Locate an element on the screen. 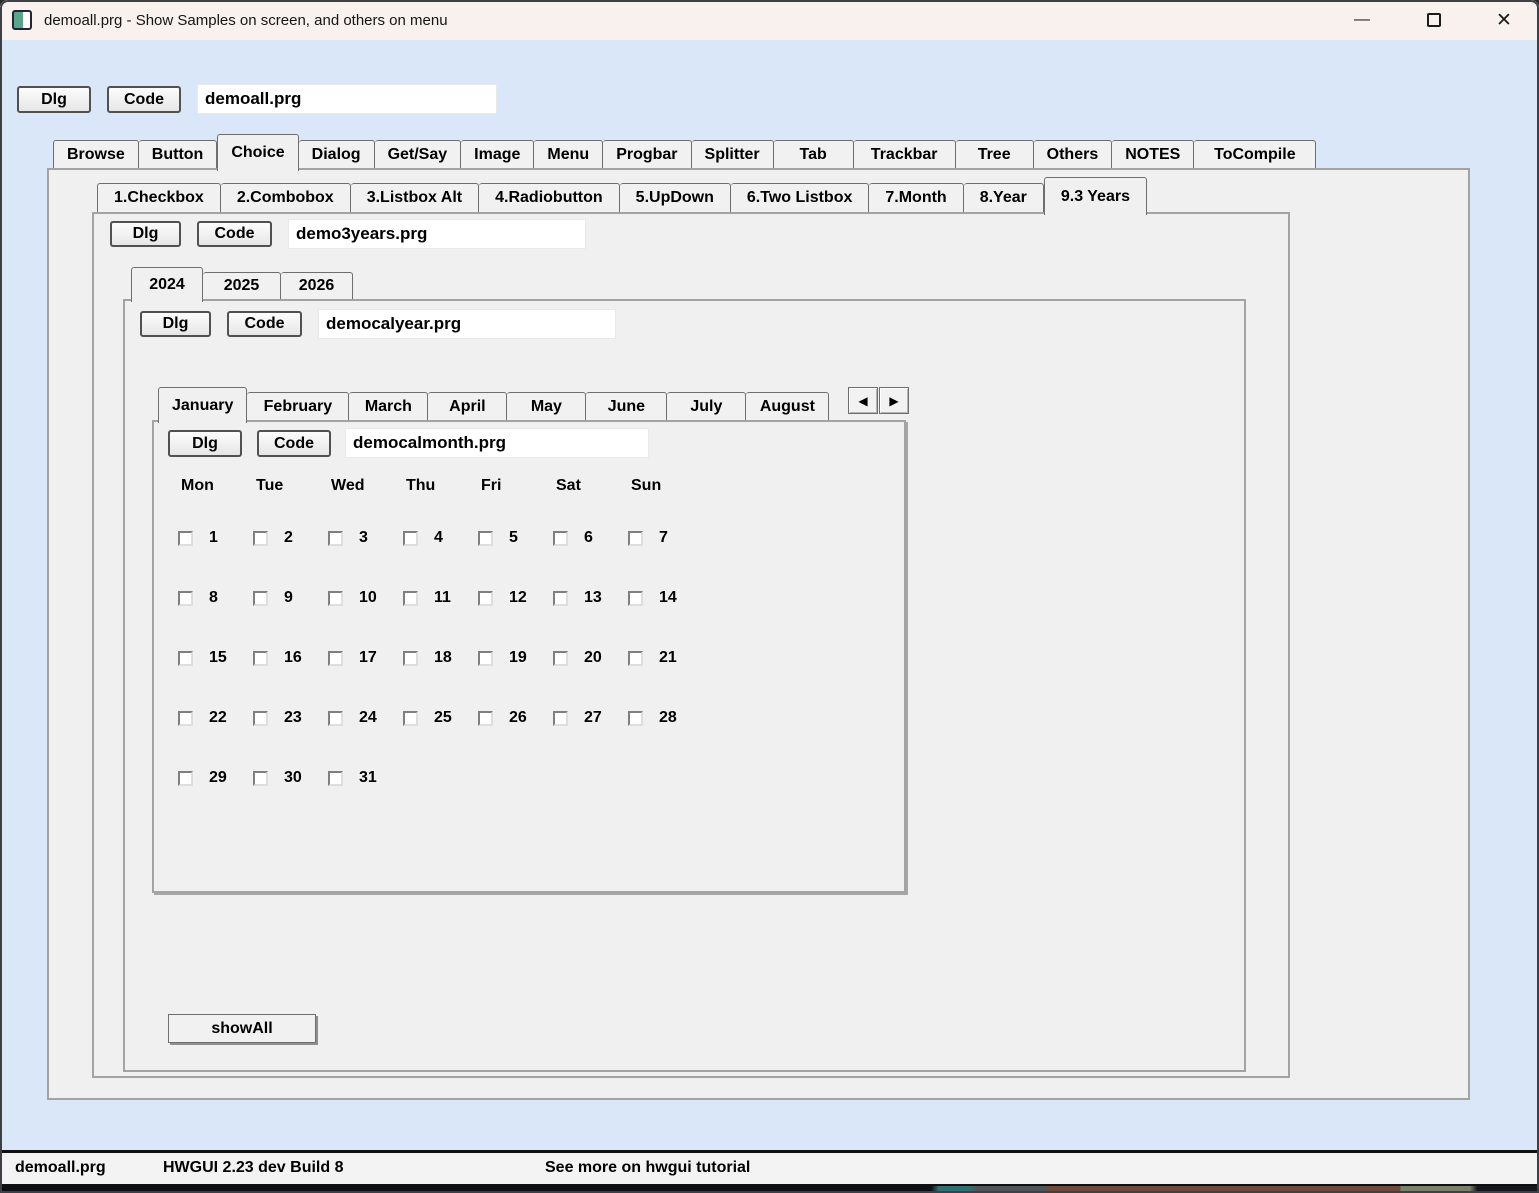 This screenshot has width=1539, height=1193. file-input-year is located at coordinates (467, 324).